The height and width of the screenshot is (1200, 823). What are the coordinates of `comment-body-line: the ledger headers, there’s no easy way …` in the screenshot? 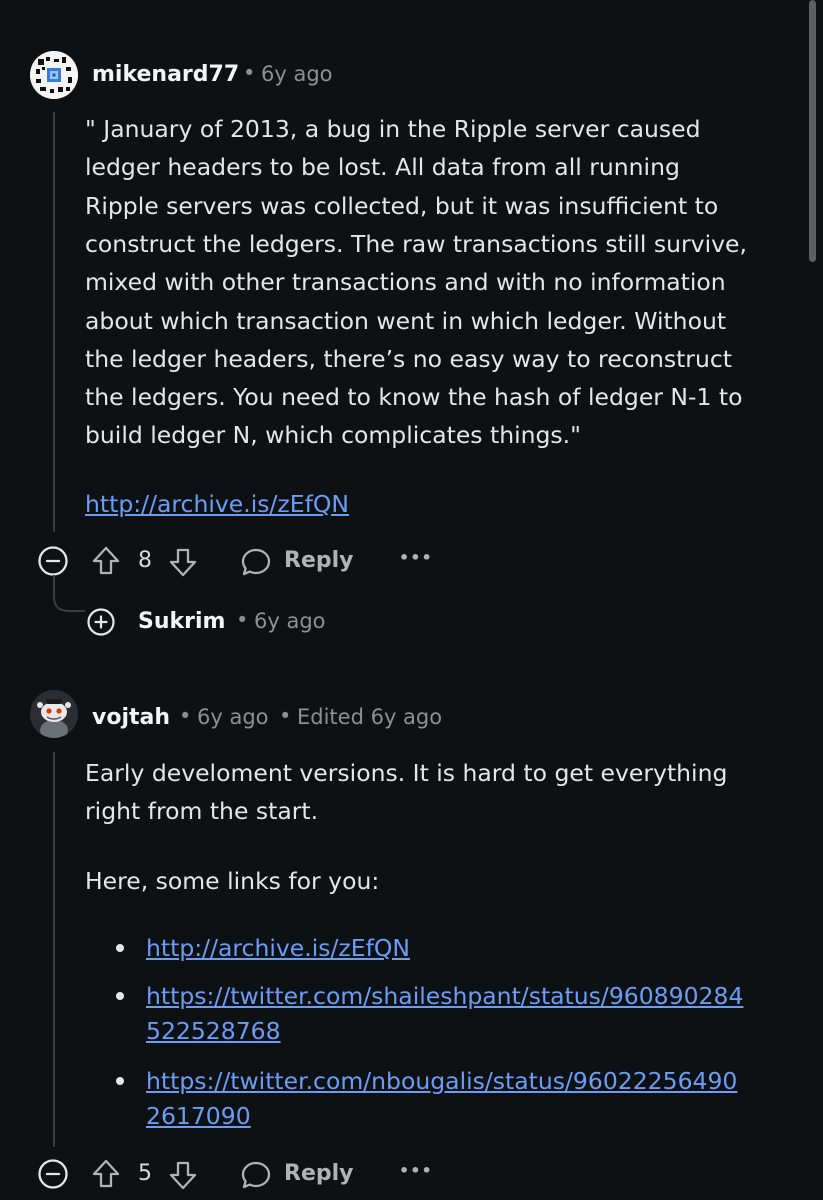 It's located at (408, 358).